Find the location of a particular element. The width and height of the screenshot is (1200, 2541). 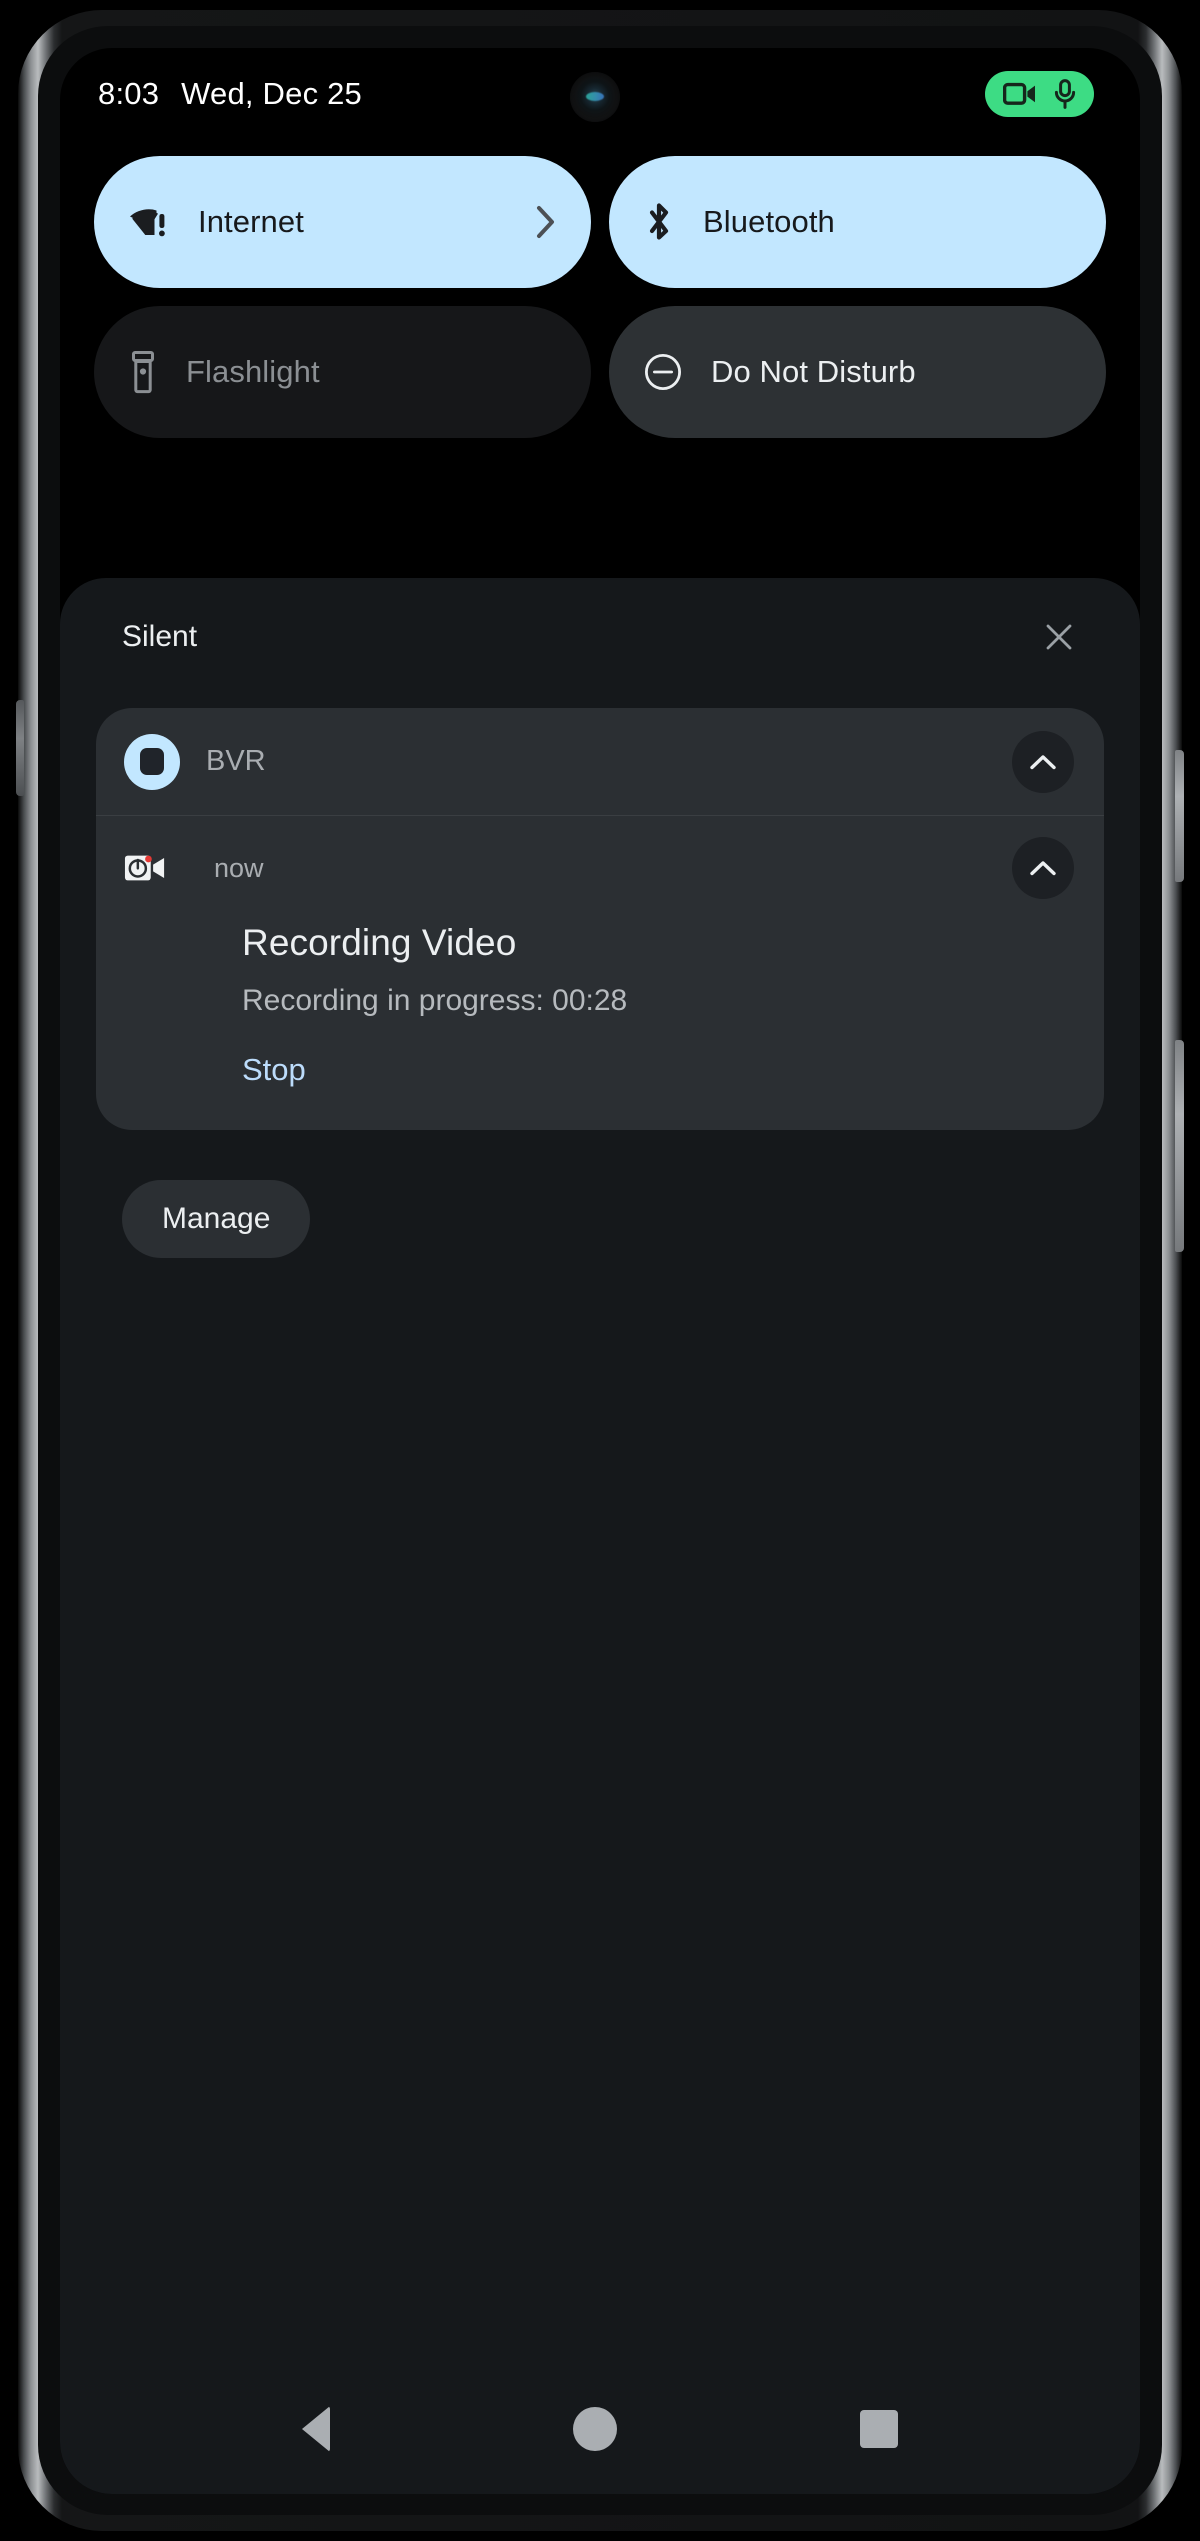

manage-button: Manage is located at coordinates (216, 1219).